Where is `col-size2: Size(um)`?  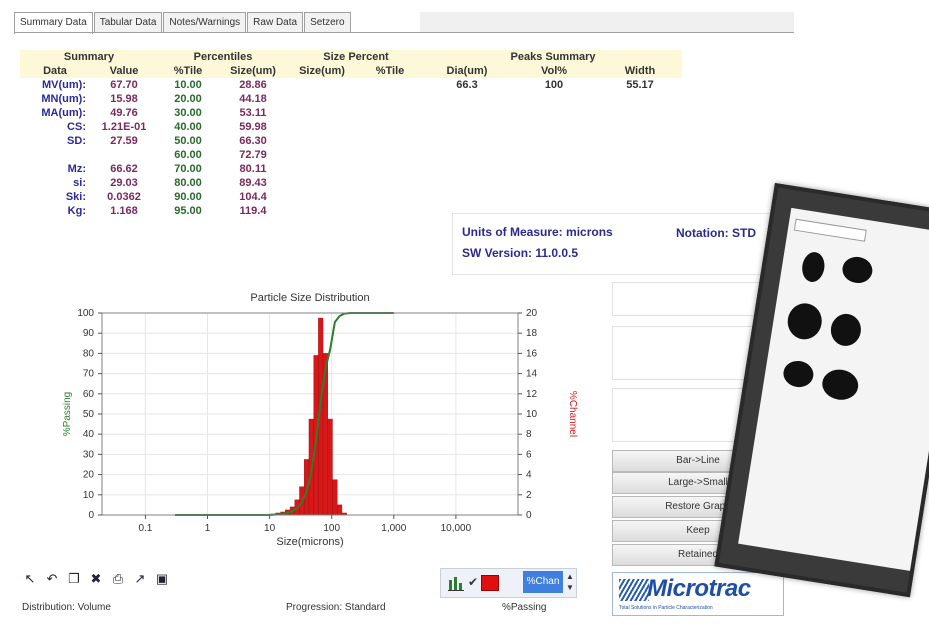 col-size2: Size(um) is located at coordinates (322, 71).